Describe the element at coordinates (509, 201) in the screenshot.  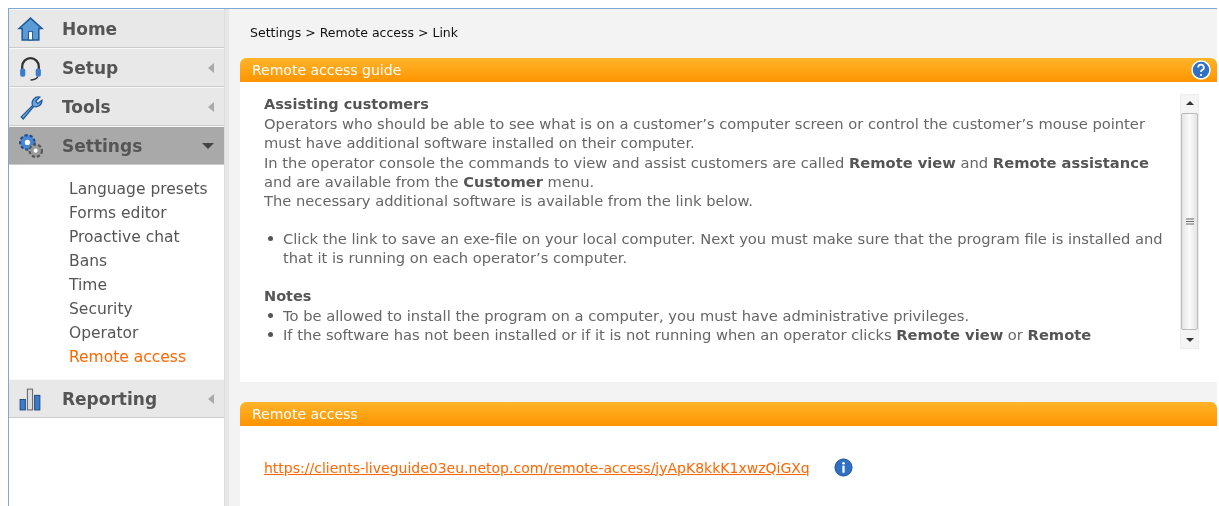
I see `paragraph: The necessary additional software is available from the link below.` at that location.